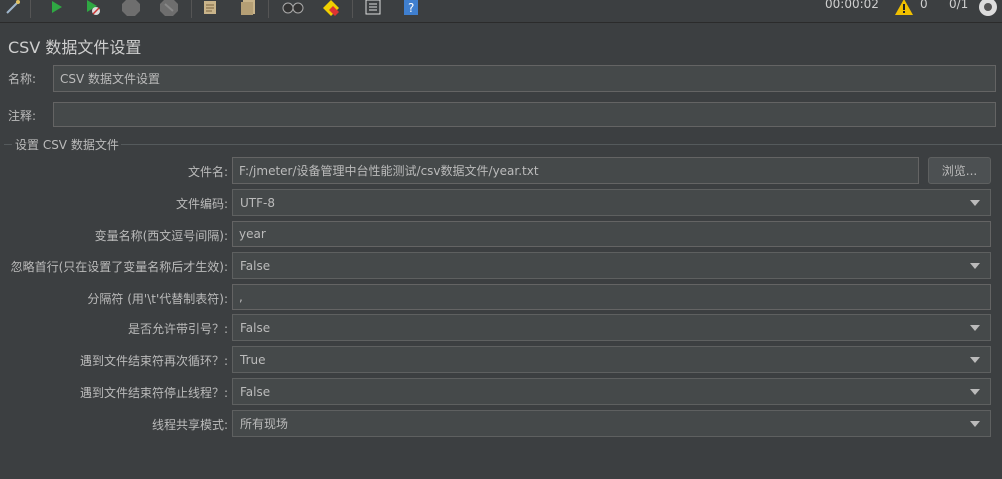  What do you see at coordinates (119, 267) in the screenshot?
I see `ignore-first-line-label: 忽略首行(只在设置了变量名称后才生效):` at bounding box center [119, 267].